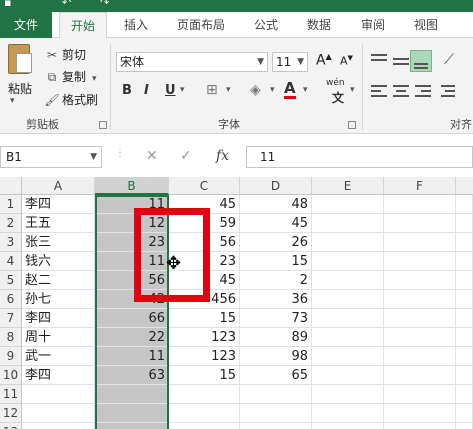 This screenshot has height=429, width=473. I want to click on format-painter-button: 🖌 格式刷, so click(71, 99).